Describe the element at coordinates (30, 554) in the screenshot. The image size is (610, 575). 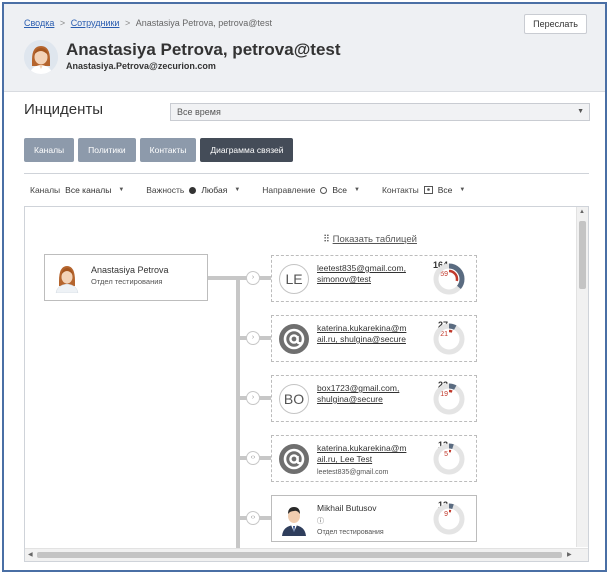
I see `scroll-left-icon: ◀` at that location.